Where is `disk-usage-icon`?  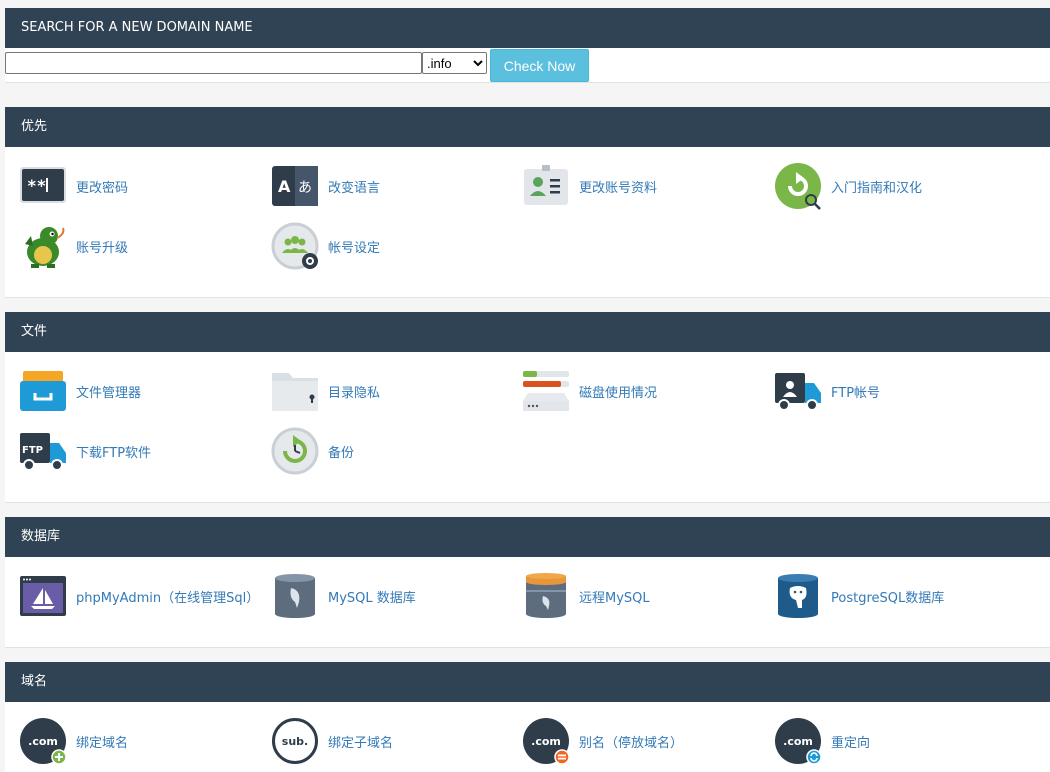 disk-usage-icon is located at coordinates (546, 391).